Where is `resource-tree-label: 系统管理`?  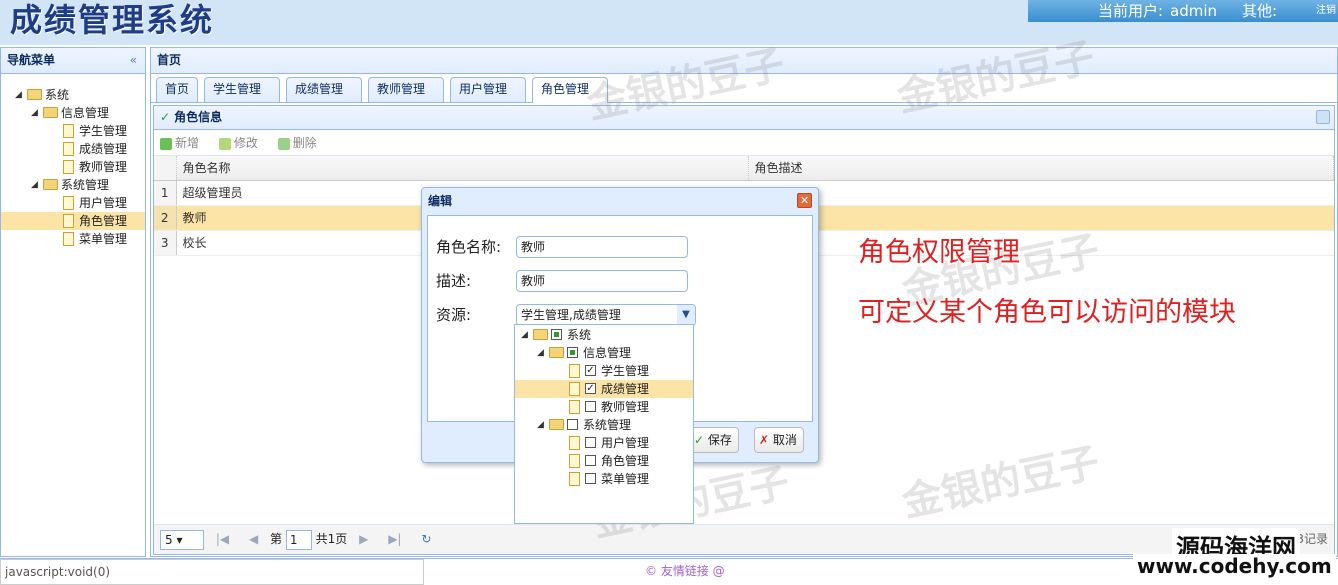 resource-tree-label: 系统管理 is located at coordinates (607, 425).